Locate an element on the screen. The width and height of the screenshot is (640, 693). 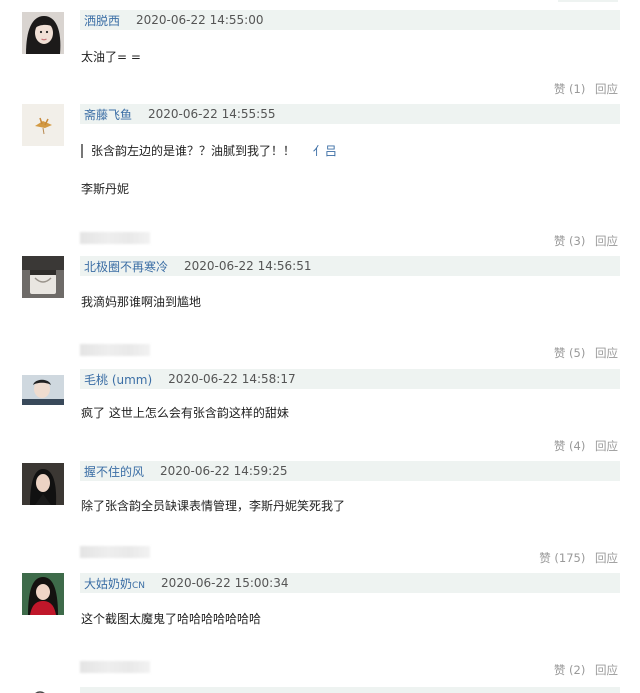
comment-actions: 赞 (2) 回应 is located at coordinates (583, 670).